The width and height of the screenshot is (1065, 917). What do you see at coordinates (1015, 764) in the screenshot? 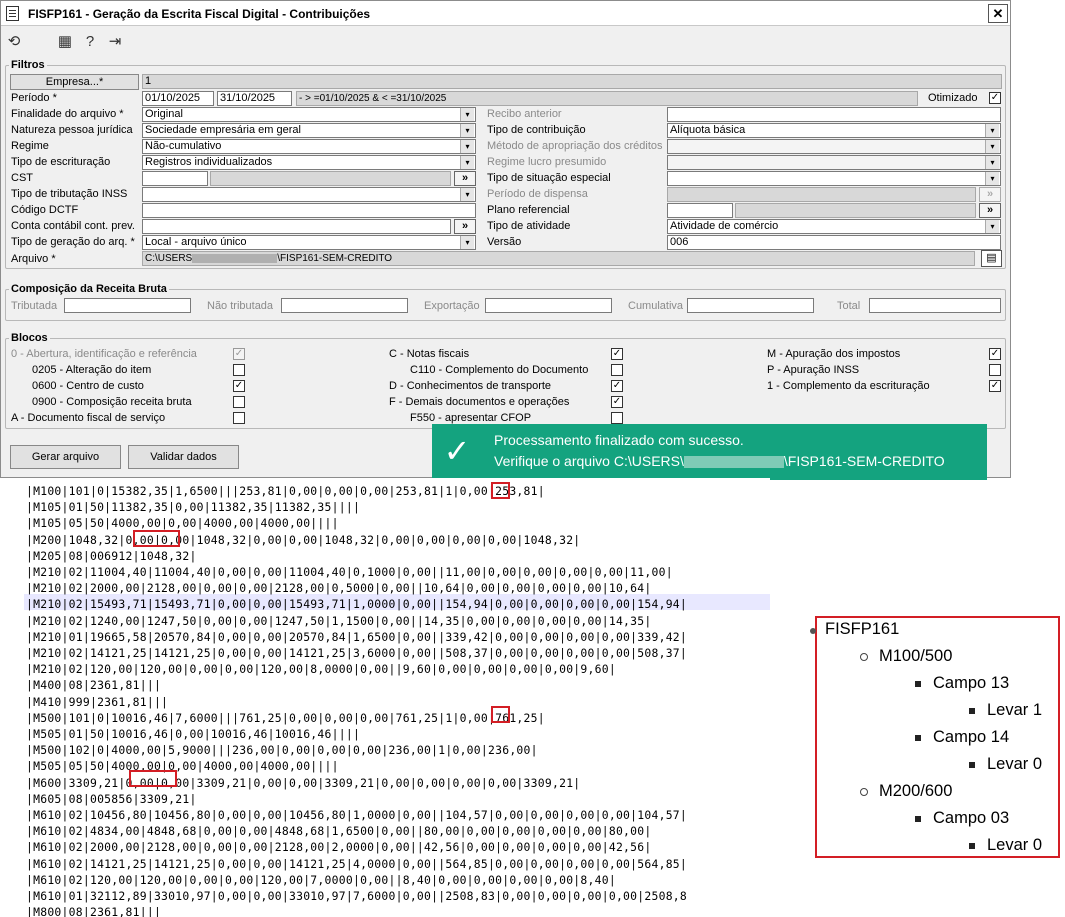
I see `tree-leaf-levar0-a: Levar 0` at bounding box center [1015, 764].